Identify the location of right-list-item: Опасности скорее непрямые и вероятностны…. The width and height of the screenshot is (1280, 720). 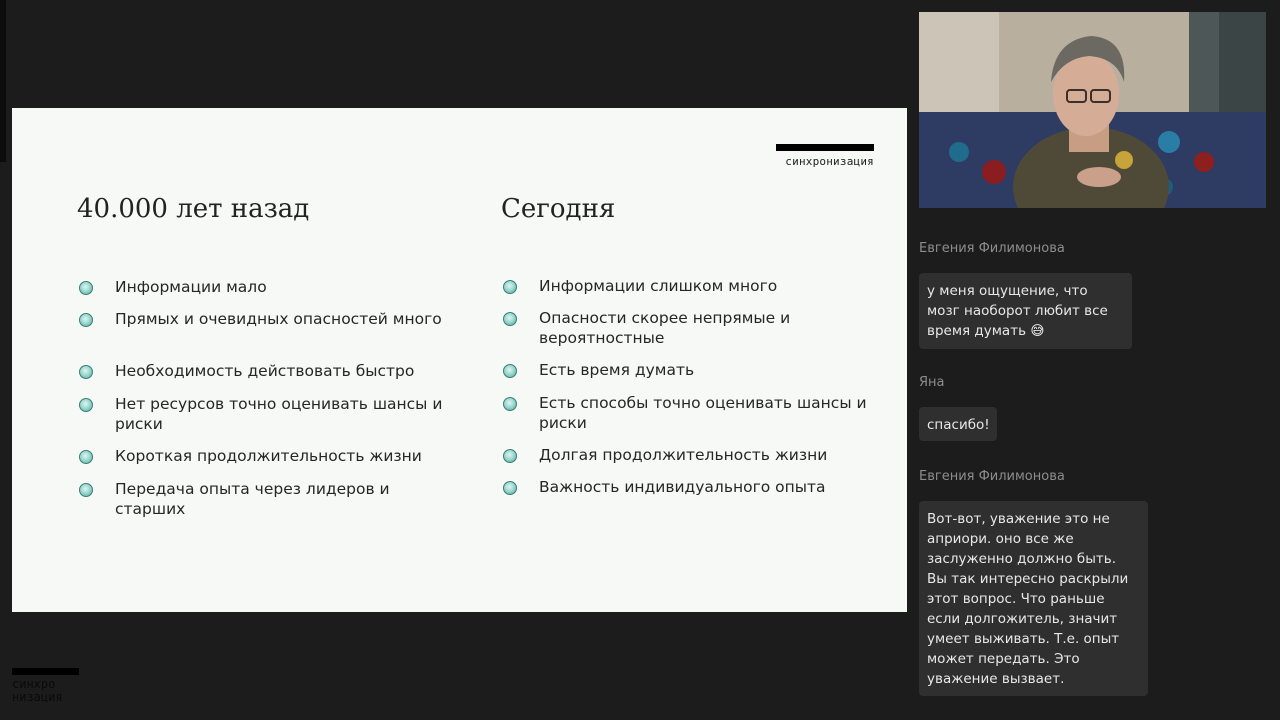
(693, 328).